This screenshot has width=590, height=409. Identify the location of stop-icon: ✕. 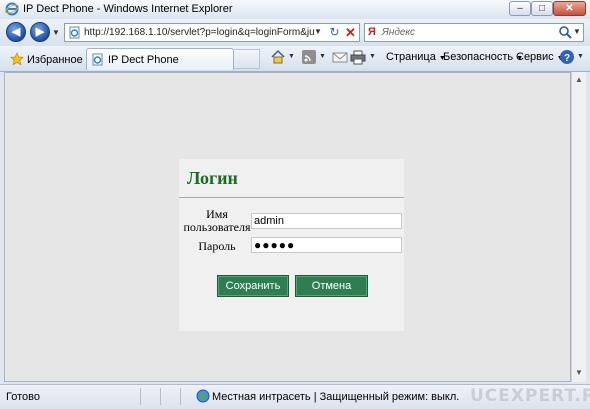
(350, 32).